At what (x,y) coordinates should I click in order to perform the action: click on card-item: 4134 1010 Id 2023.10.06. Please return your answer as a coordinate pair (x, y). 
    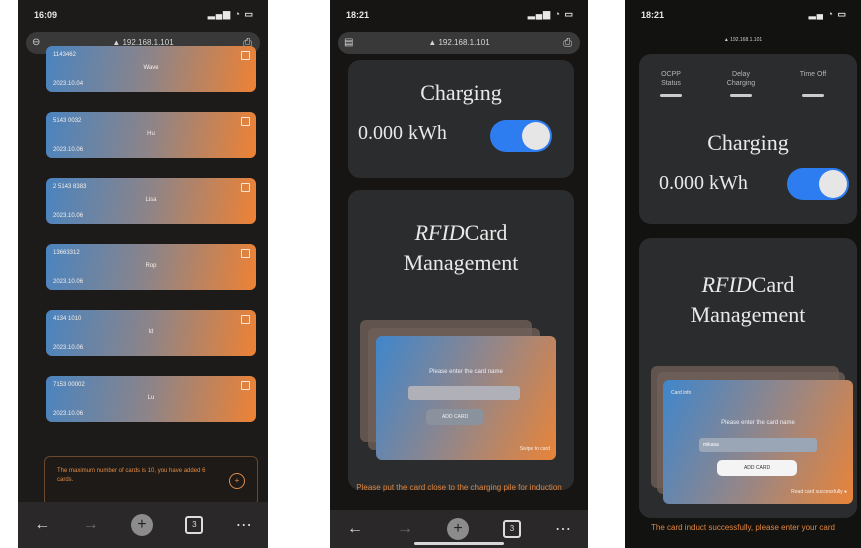
    Looking at the image, I should click on (151, 333).